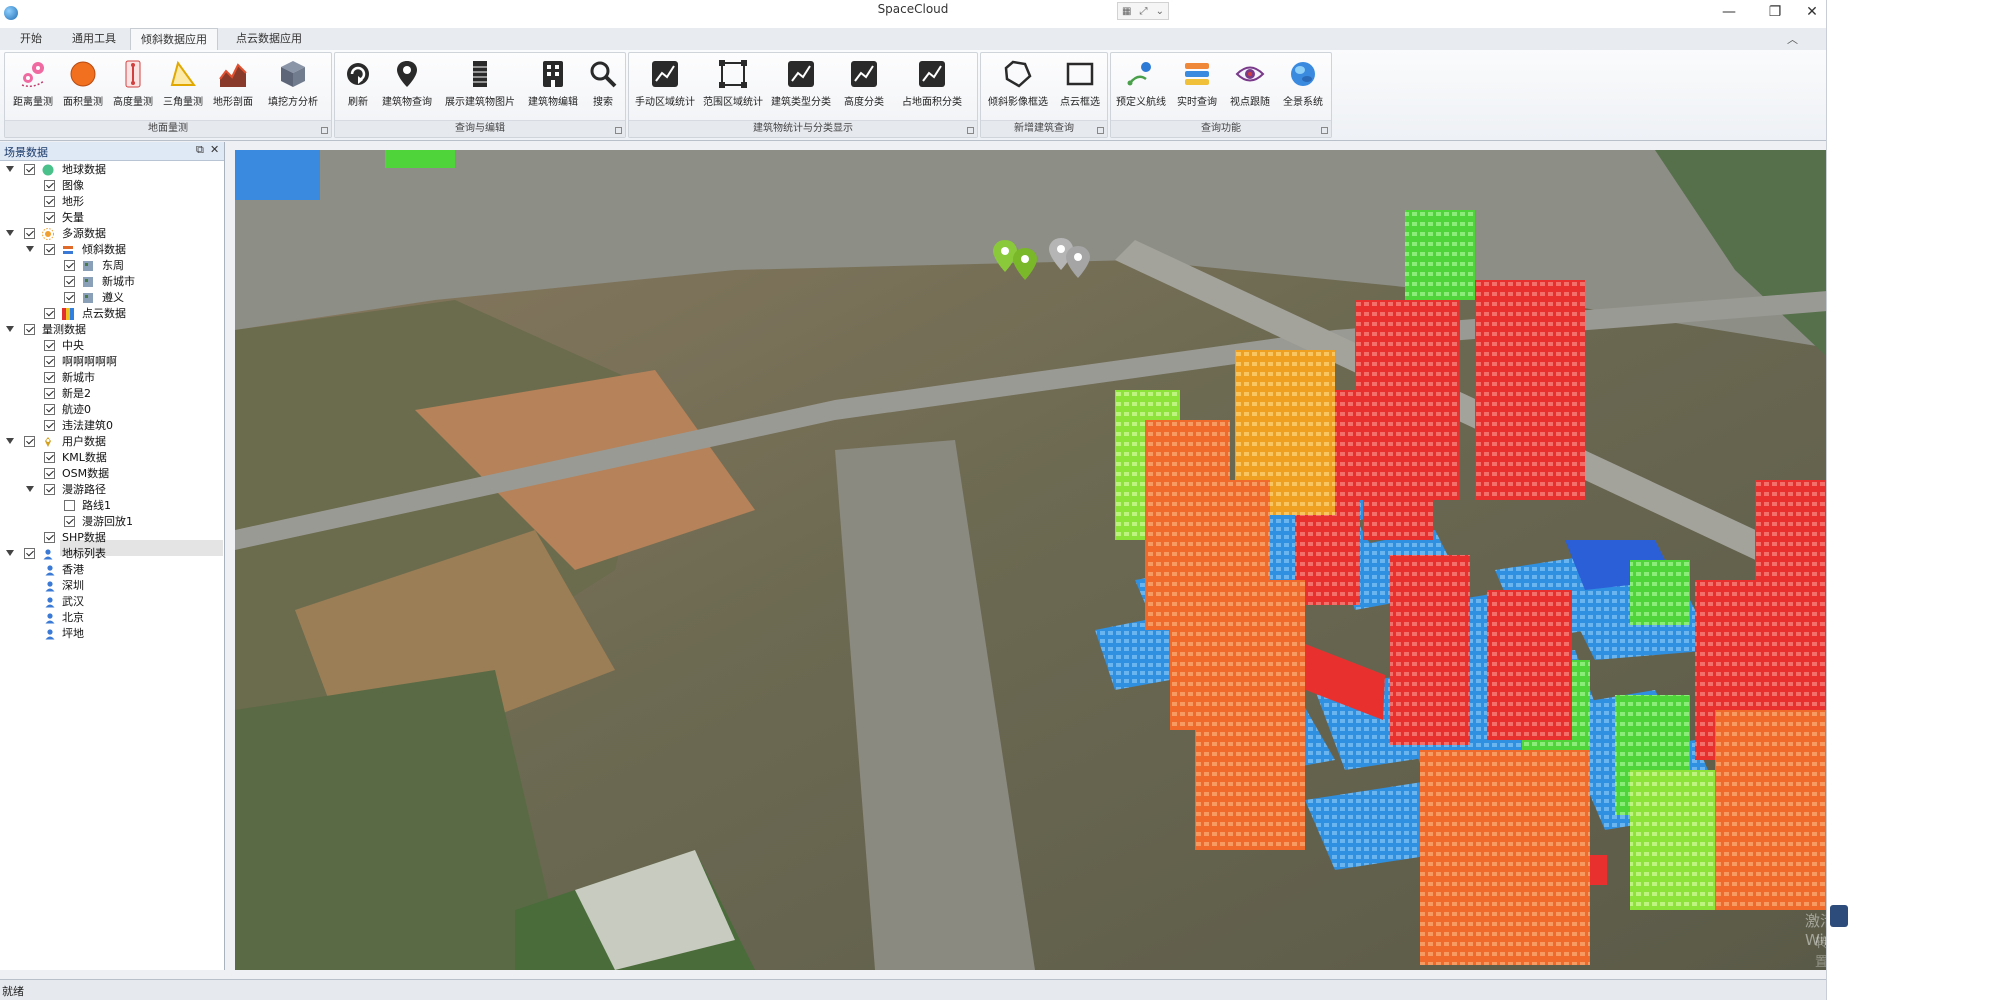  What do you see at coordinates (1160, 11) in the screenshot?
I see `chevron-down-icon: ⌄` at bounding box center [1160, 11].